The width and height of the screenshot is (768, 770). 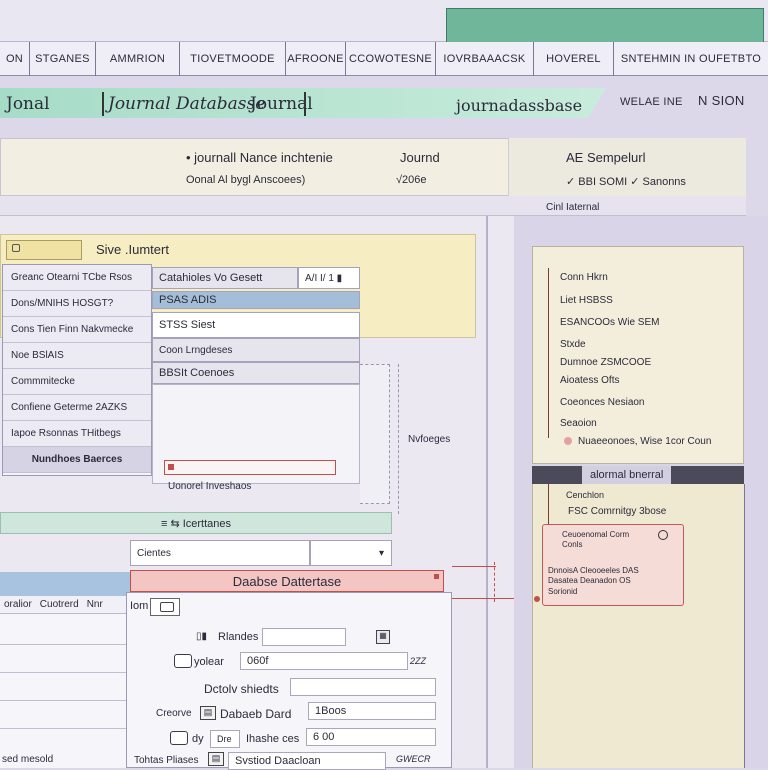 What do you see at coordinates (77, 460) in the screenshot?
I see `list-item-selected: Nundhoes Baerces` at bounding box center [77, 460].